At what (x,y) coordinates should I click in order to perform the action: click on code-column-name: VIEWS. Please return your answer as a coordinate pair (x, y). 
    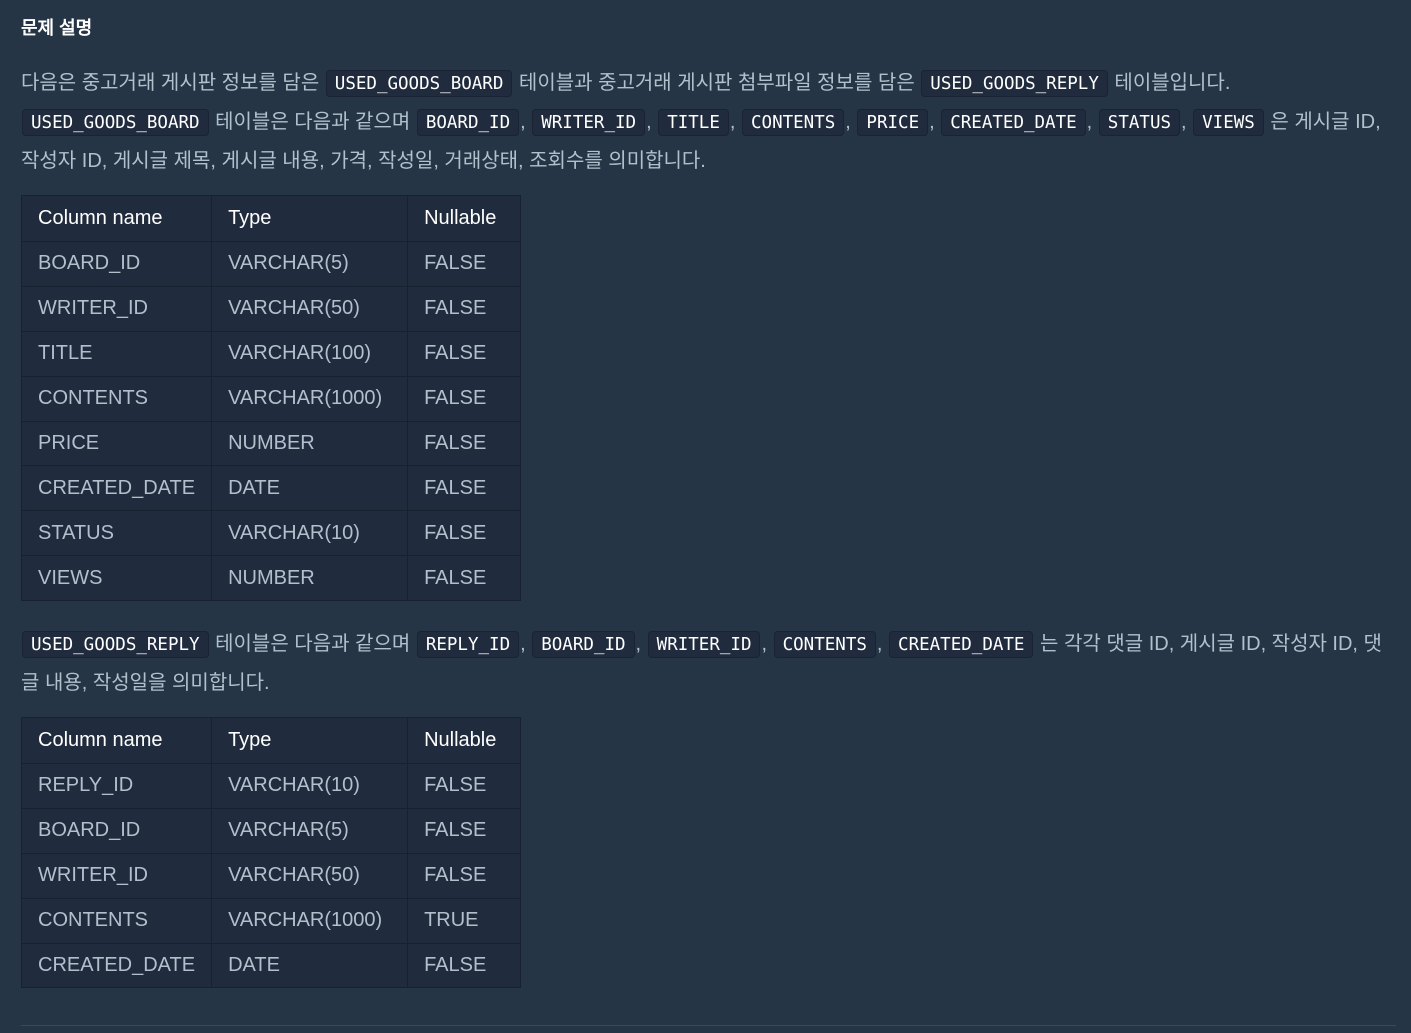
    Looking at the image, I should click on (1228, 122).